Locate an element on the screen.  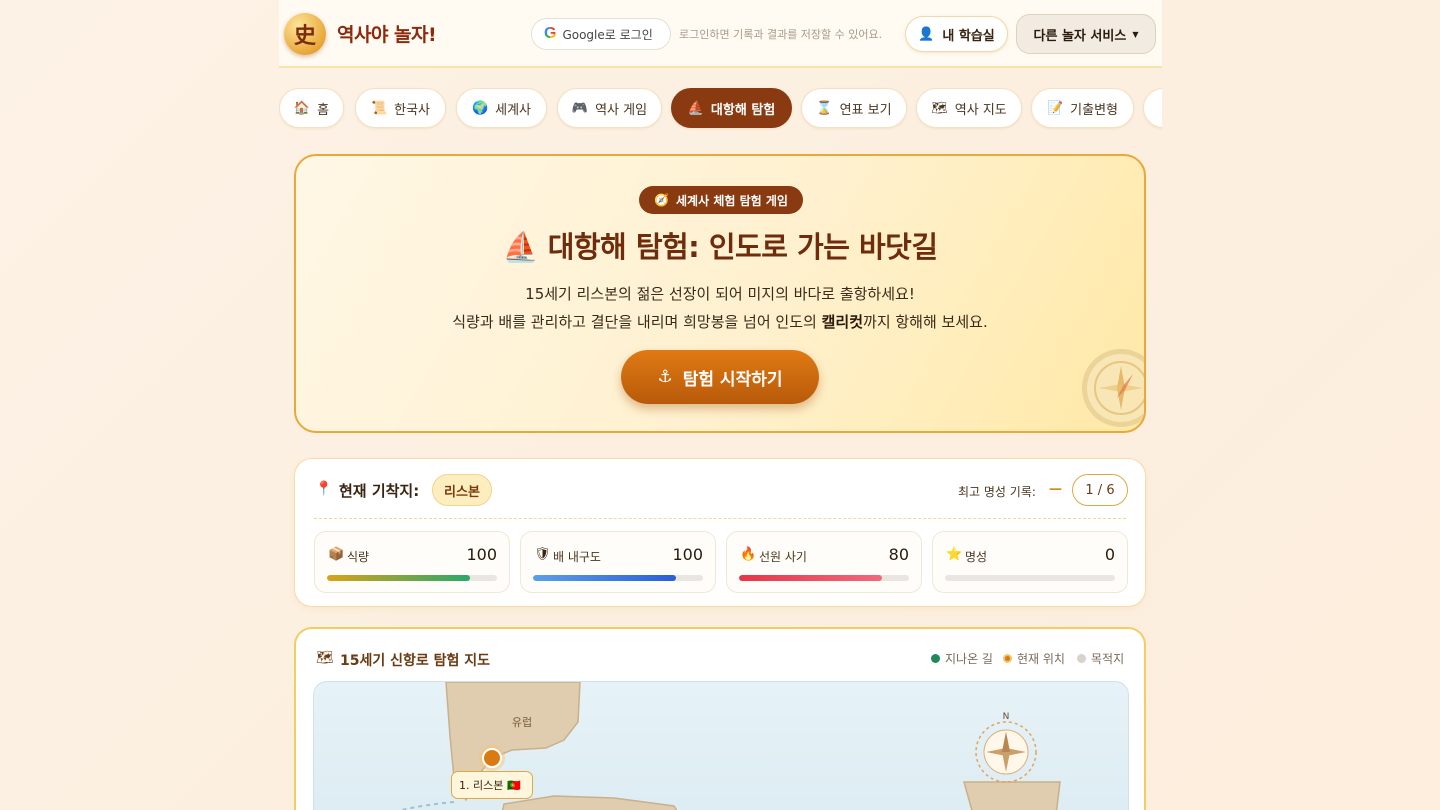
legend-passed-label: 지나온 길 is located at coordinates (969, 659).